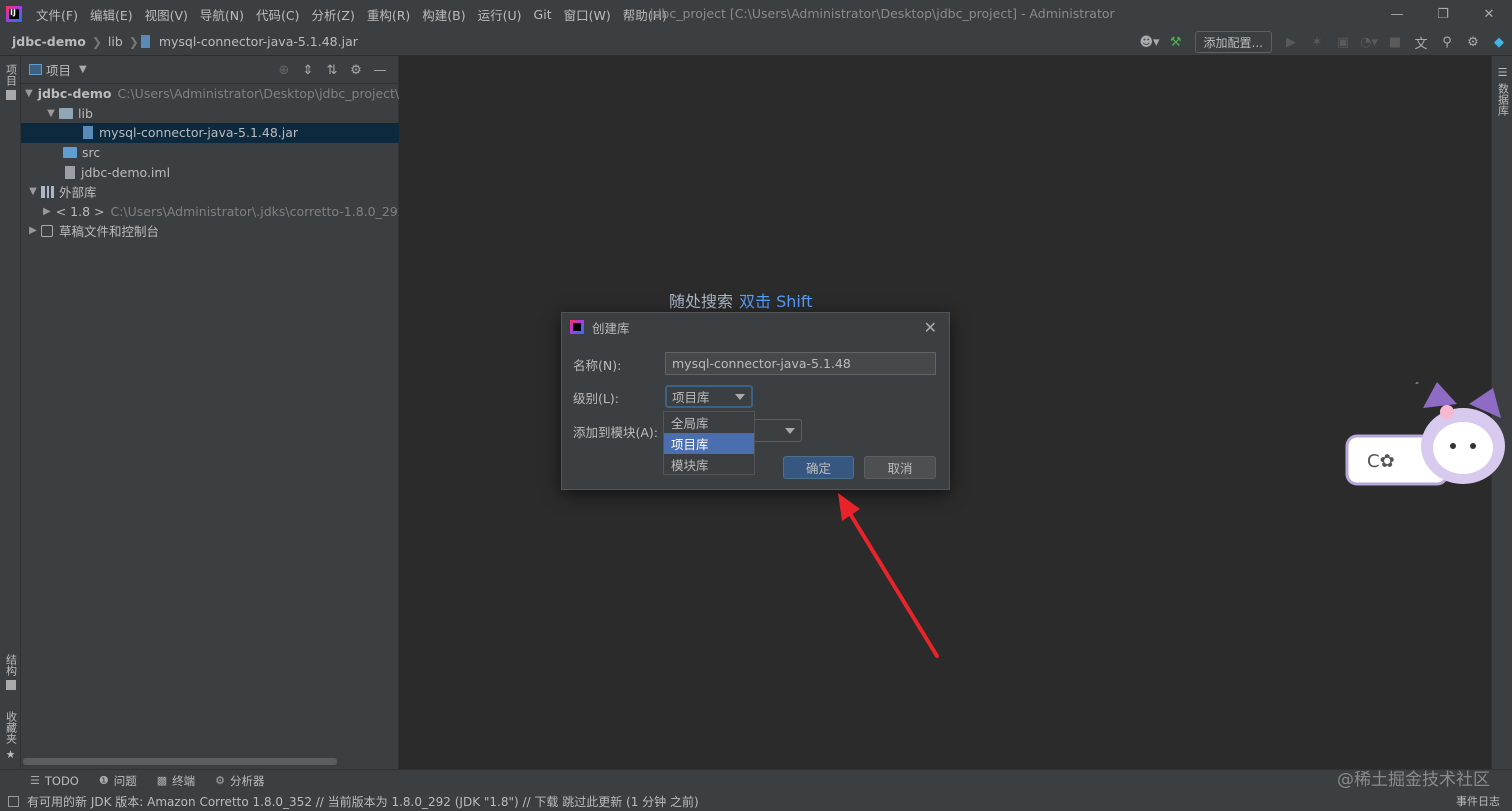  What do you see at coordinates (776, 430) in the screenshot?
I see `module-select` at bounding box center [776, 430].